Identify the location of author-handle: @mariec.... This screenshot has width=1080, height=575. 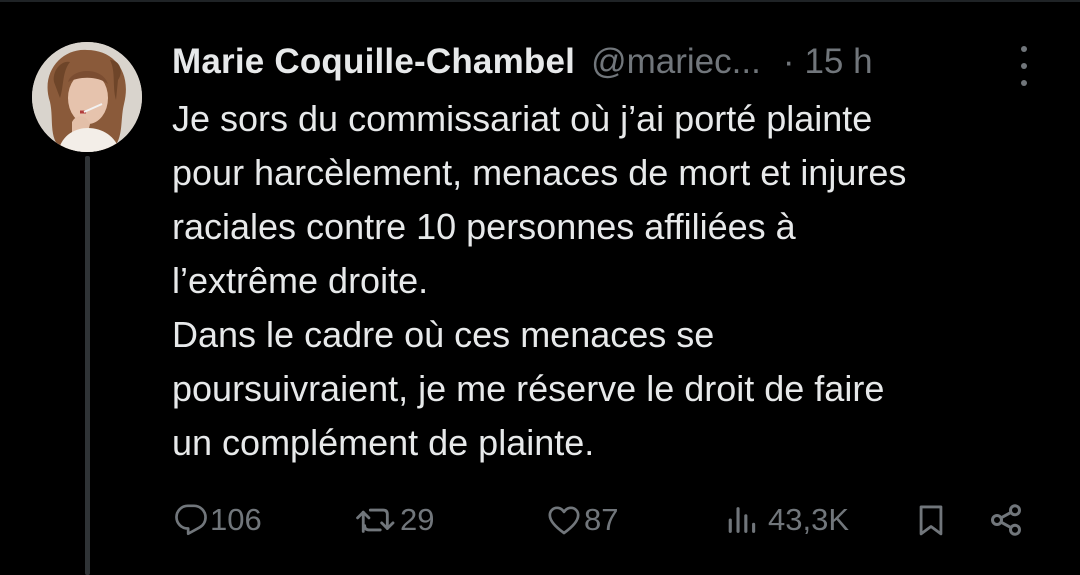
(676, 62).